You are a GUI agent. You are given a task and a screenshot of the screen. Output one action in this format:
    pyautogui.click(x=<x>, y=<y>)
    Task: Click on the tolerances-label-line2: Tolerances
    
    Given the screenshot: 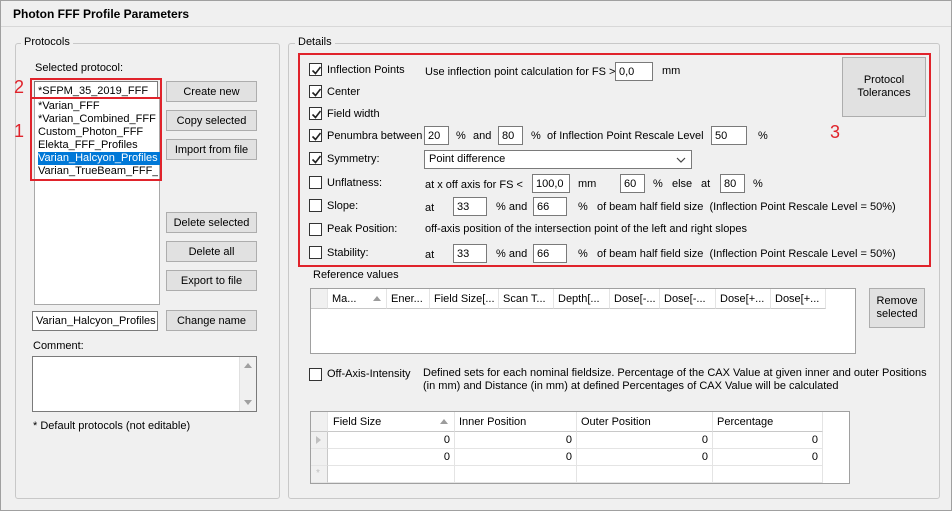 What is the action you would take?
    pyautogui.click(x=884, y=93)
    